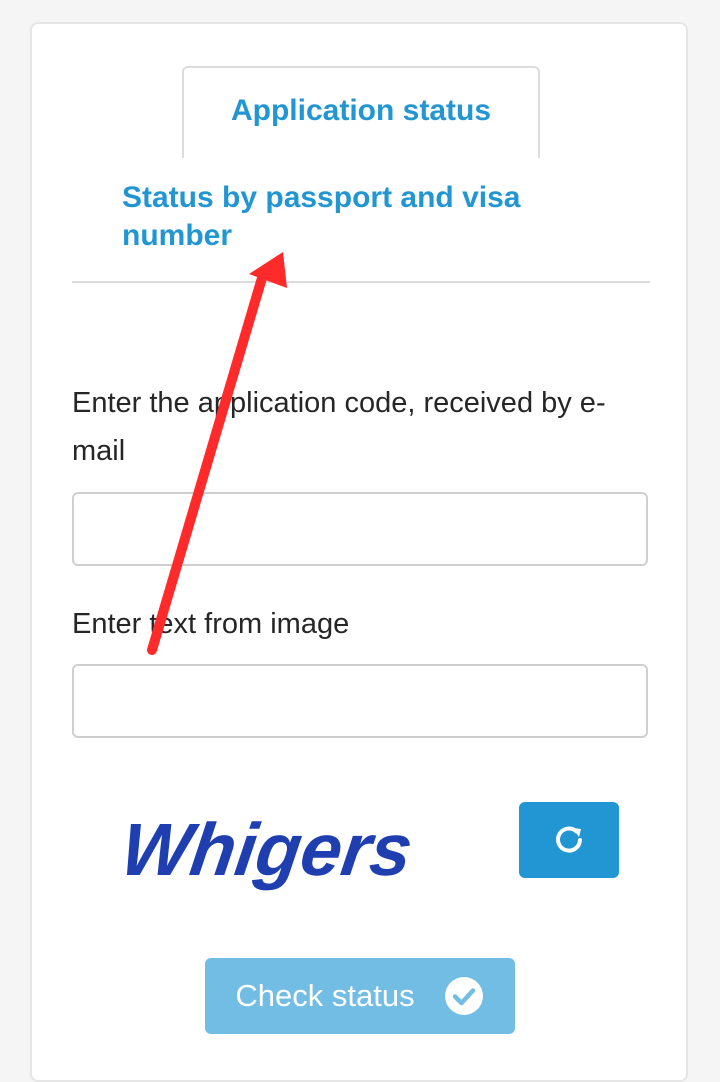 This screenshot has width=720, height=1082. I want to click on check-circle-icon, so click(463, 996).